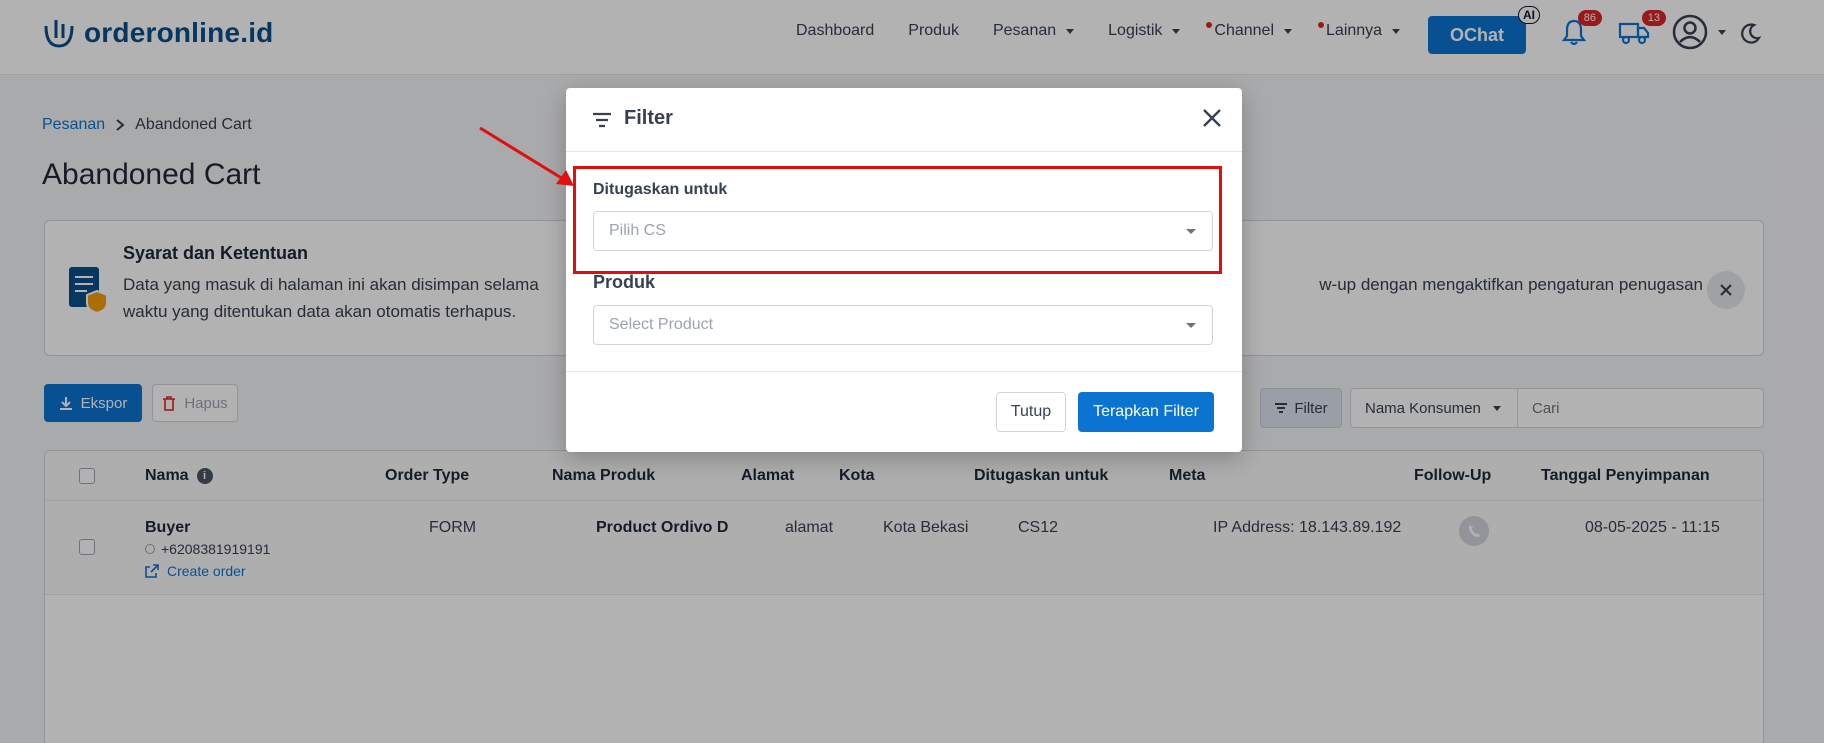 Image resolution: width=1824 pixels, height=743 pixels. I want to click on annotation-arrow, so click(526, 156).